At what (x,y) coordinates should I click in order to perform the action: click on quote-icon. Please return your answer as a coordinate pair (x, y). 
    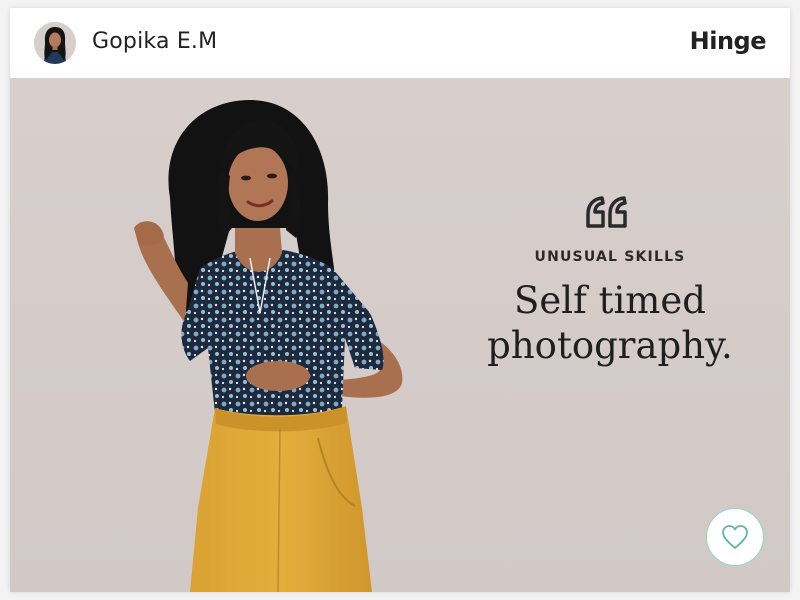
    Looking at the image, I should click on (606, 212).